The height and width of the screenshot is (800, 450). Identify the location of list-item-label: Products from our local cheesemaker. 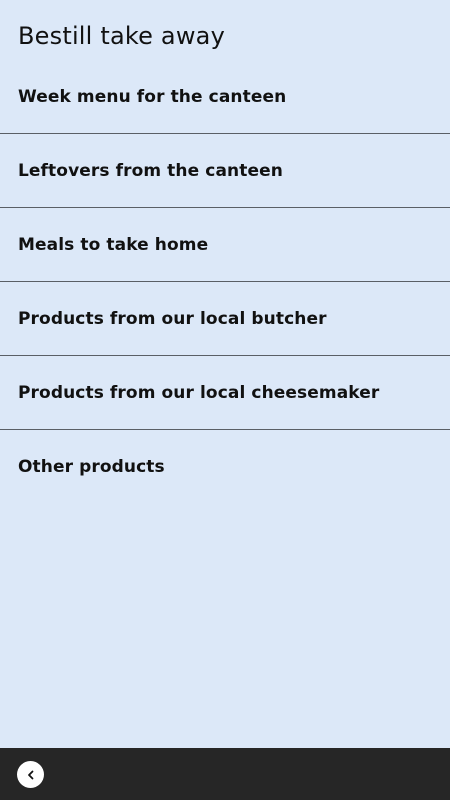
(199, 392).